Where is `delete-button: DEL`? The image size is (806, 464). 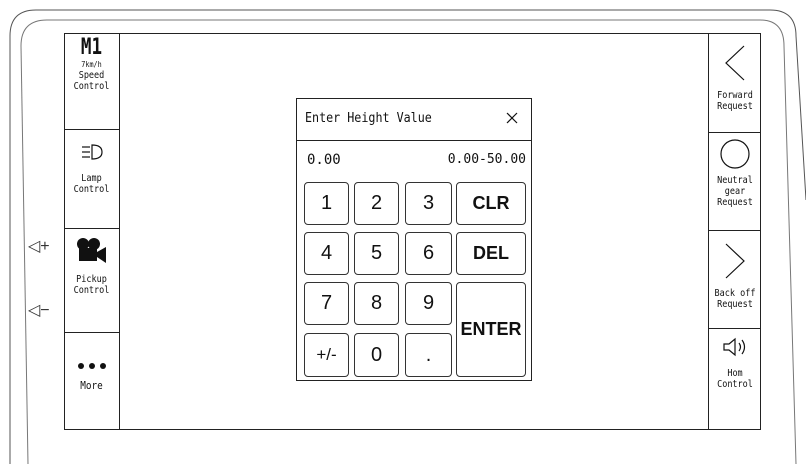
delete-button: DEL is located at coordinates (491, 253).